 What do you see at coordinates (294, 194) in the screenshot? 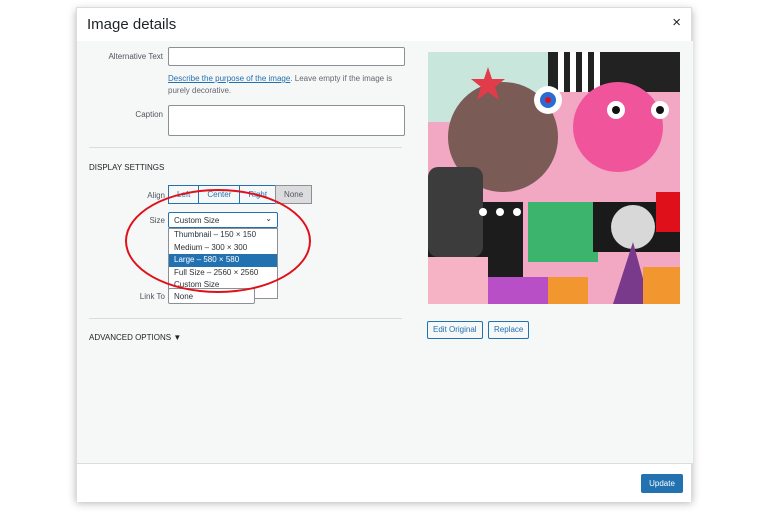
I see `align-none-button: None` at bounding box center [294, 194].